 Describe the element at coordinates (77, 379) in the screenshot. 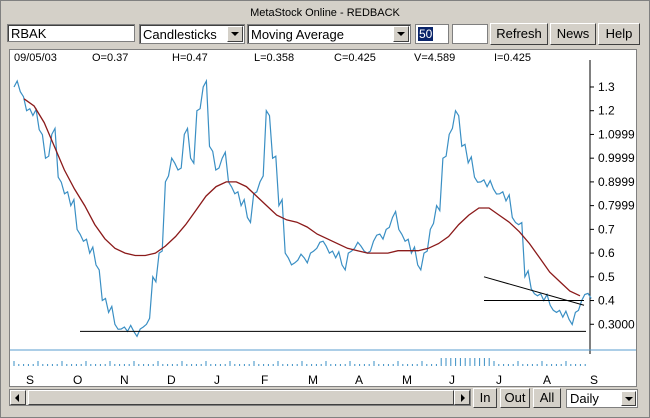

I see `x-tick-label: O` at that location.